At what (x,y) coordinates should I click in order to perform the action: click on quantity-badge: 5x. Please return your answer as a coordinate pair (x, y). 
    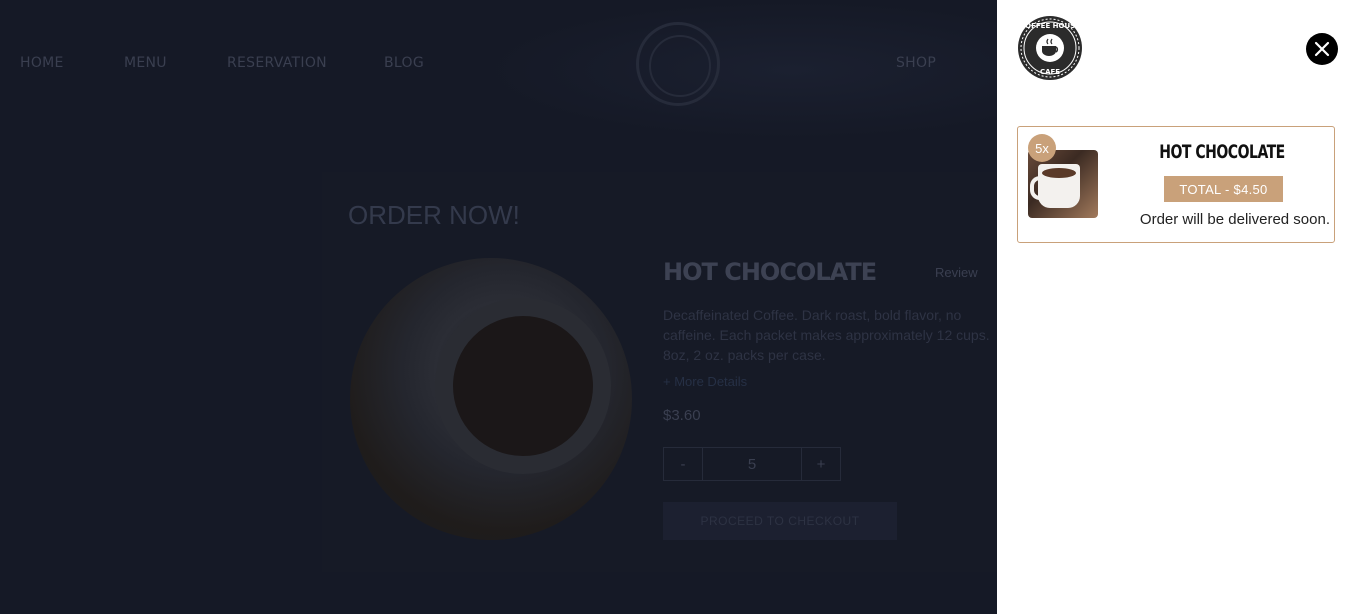
    Looking at the image, I should click on (1042, 148).